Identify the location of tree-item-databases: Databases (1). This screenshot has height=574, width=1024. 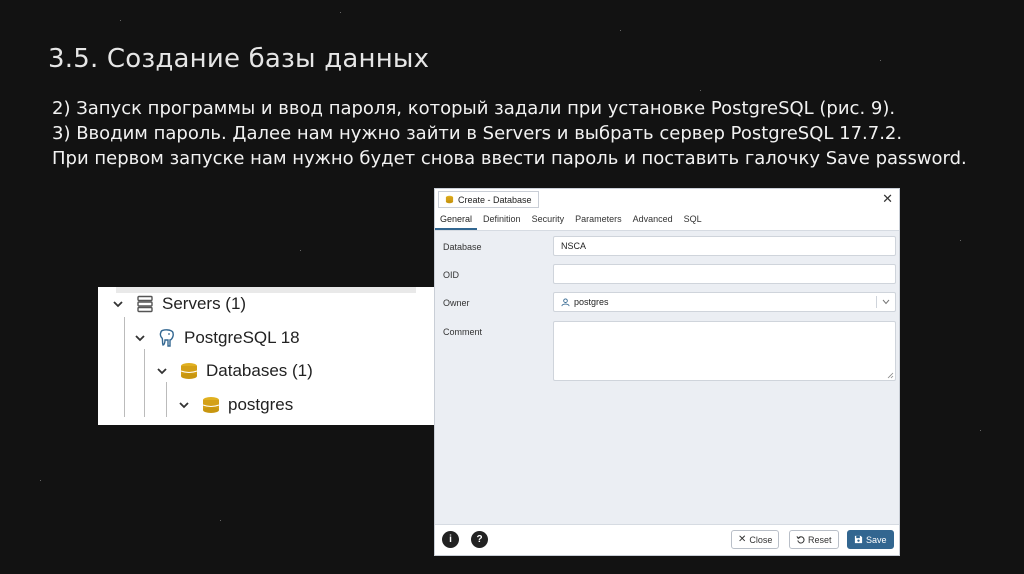
(234, 371).